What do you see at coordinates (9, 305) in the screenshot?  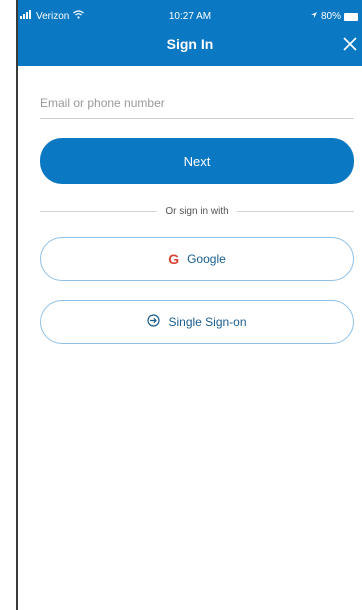 I see `left-edge` at bounding box center [9, 305].